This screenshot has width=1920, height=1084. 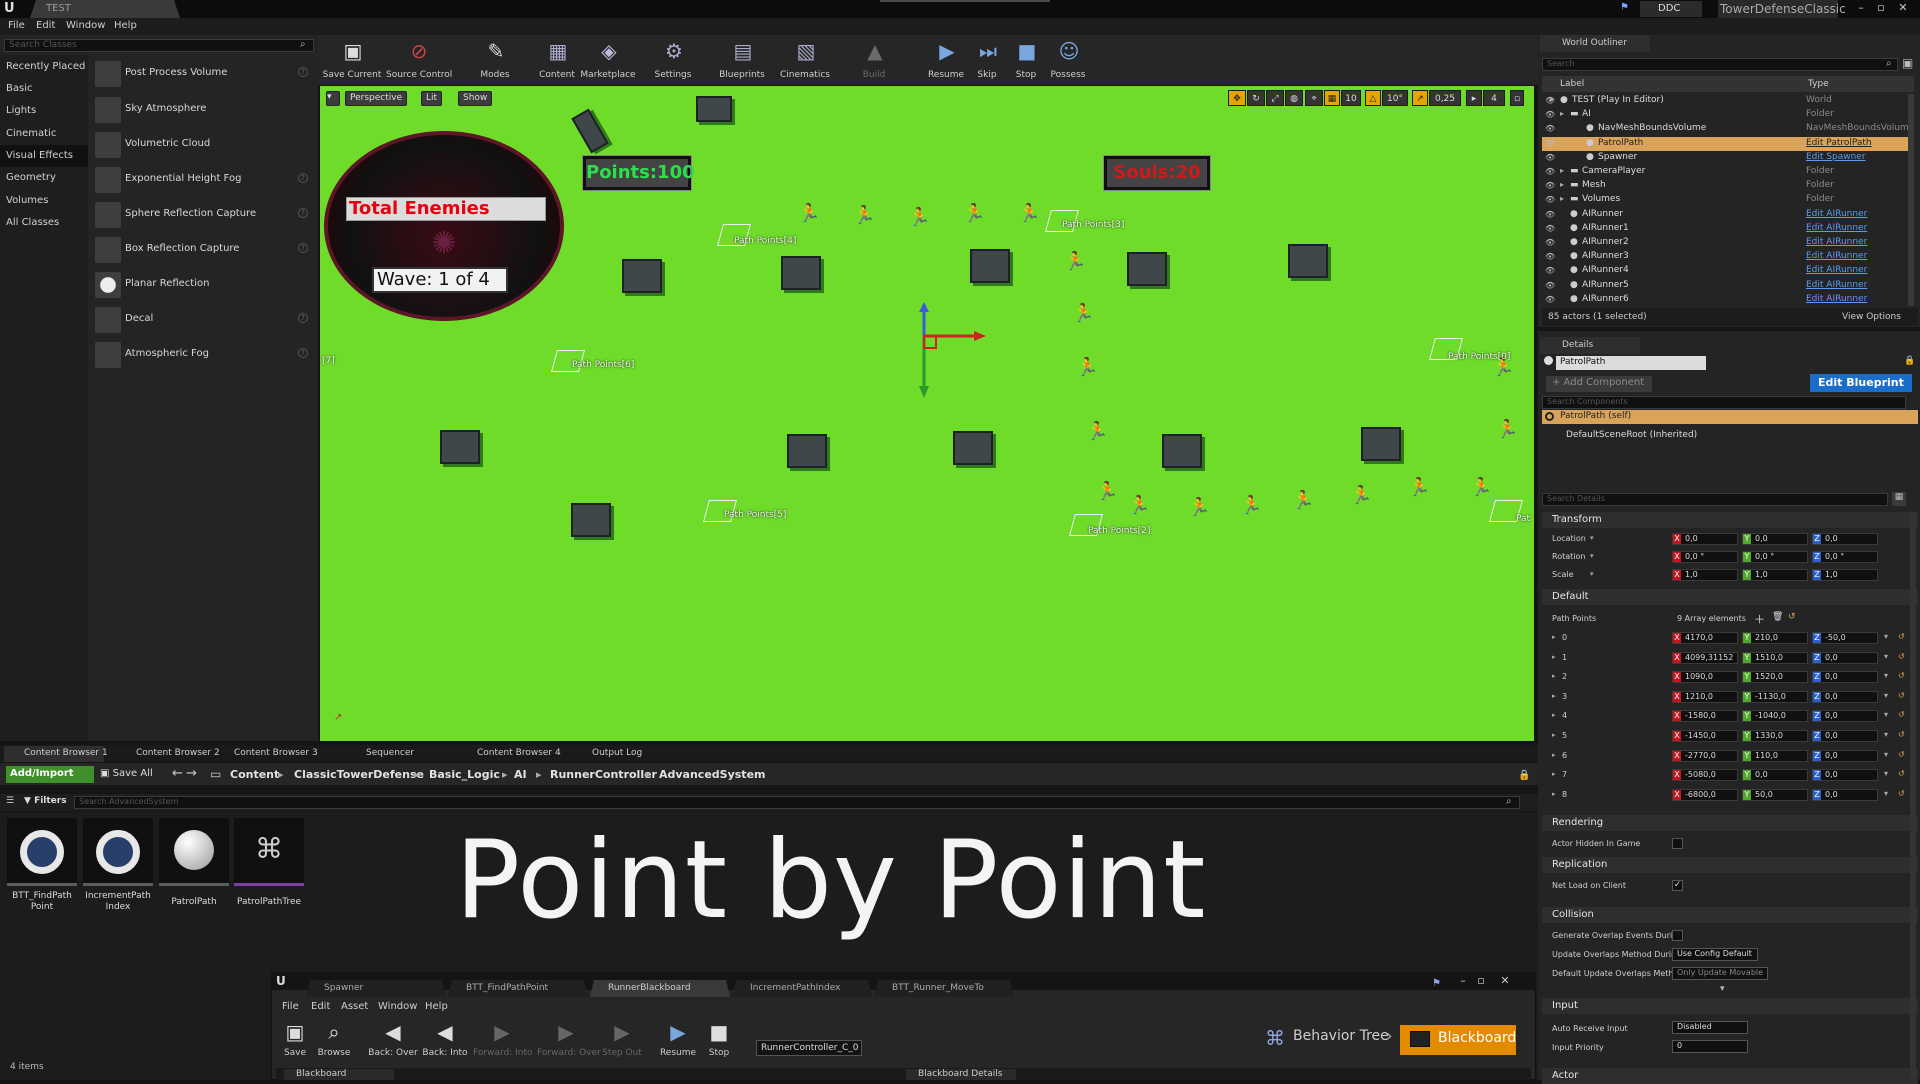 I want to click on outliner-row-type: Edit PatrolPath, so click(x=1839, y=143).